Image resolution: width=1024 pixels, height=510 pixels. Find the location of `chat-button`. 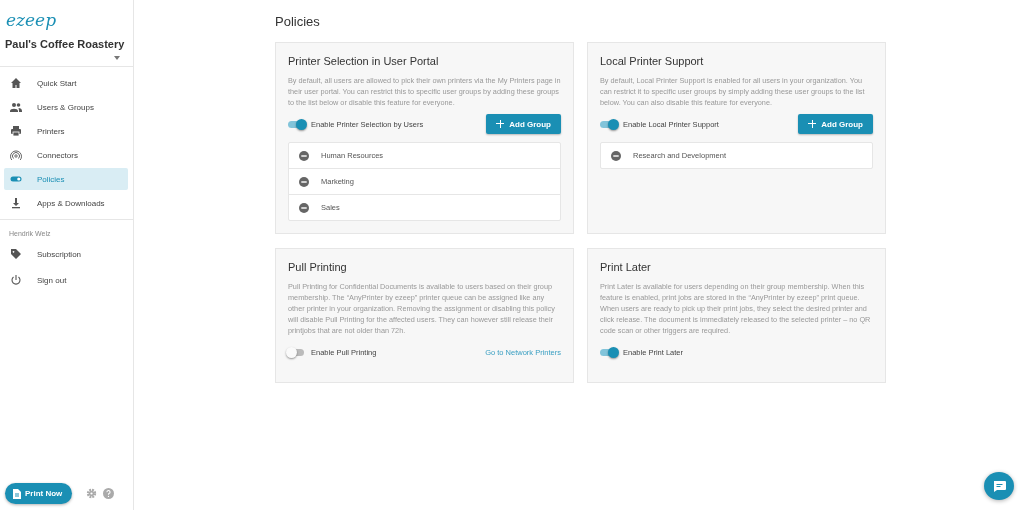

chat-button is located at coordinates (999, 486).